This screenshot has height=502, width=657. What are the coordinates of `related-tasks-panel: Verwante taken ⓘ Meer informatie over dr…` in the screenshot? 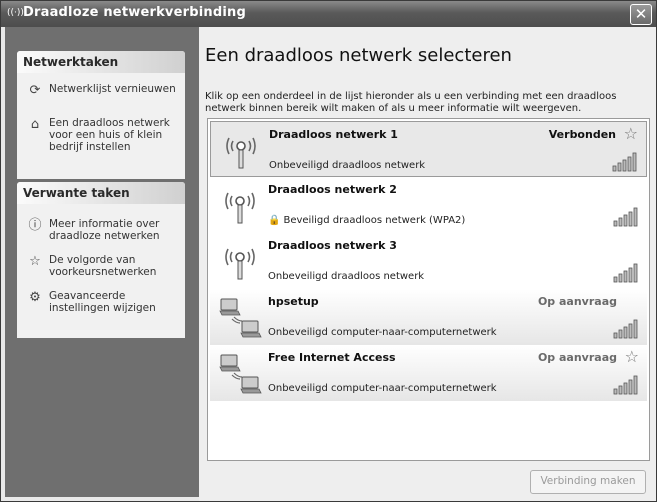 It's located at (101, 260).